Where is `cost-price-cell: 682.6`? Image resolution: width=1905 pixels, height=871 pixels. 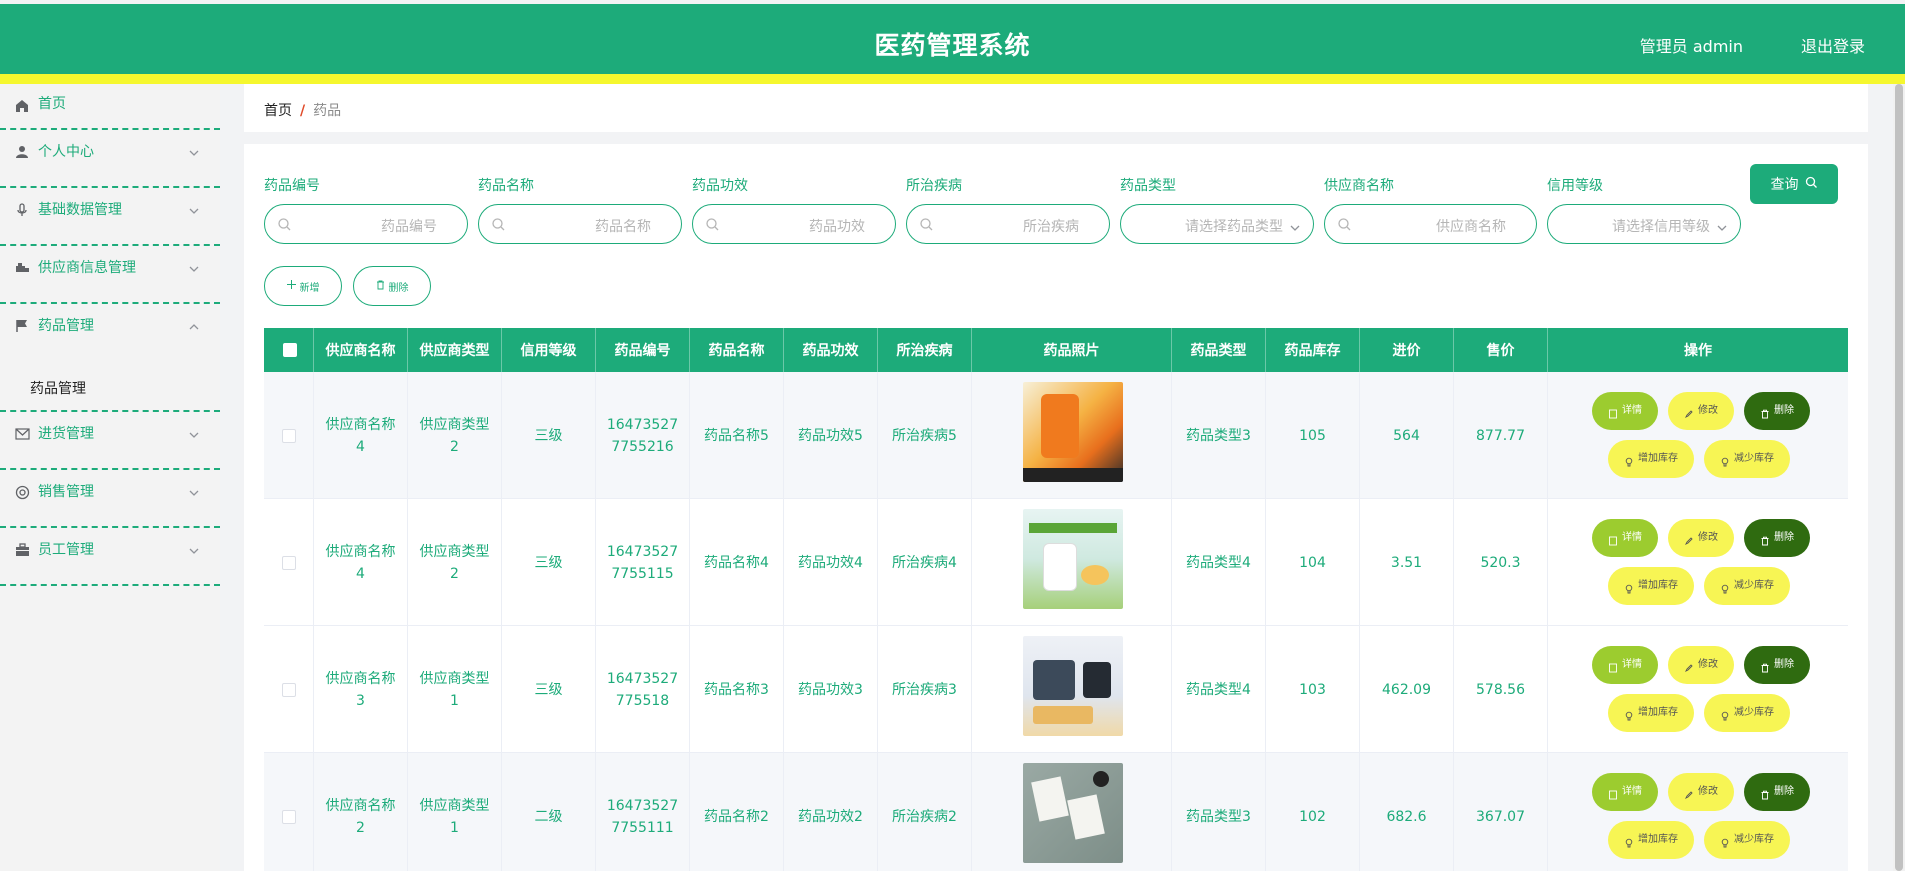 cost-price-cell: 682.6 is located at coordinates (1407, 812).